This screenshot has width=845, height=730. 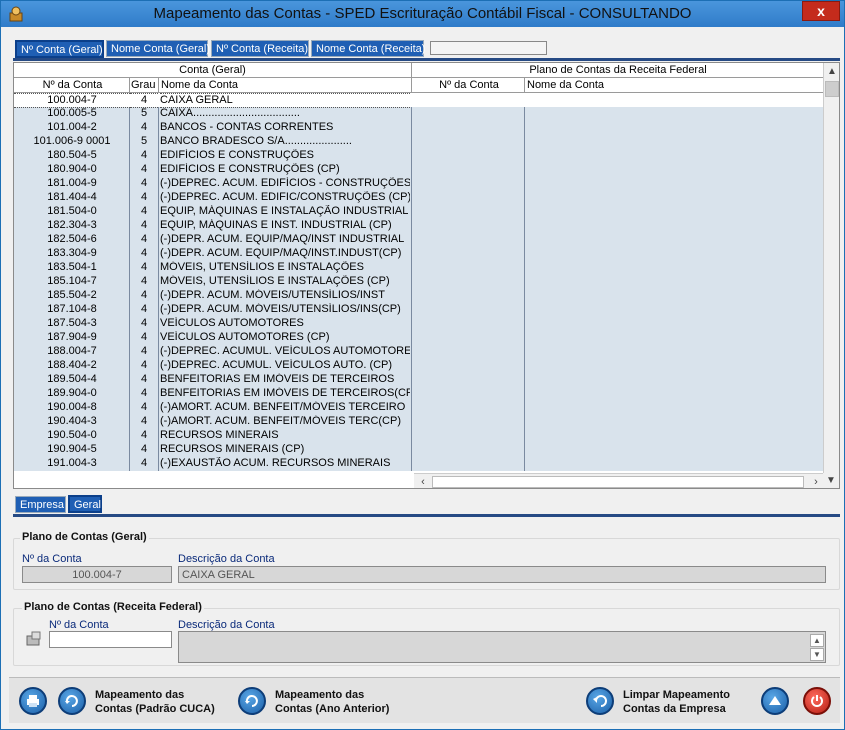 I want to click on table-row: 190.504-0 4 RECURSOS MINERAIS, so click(x=419, y=436).